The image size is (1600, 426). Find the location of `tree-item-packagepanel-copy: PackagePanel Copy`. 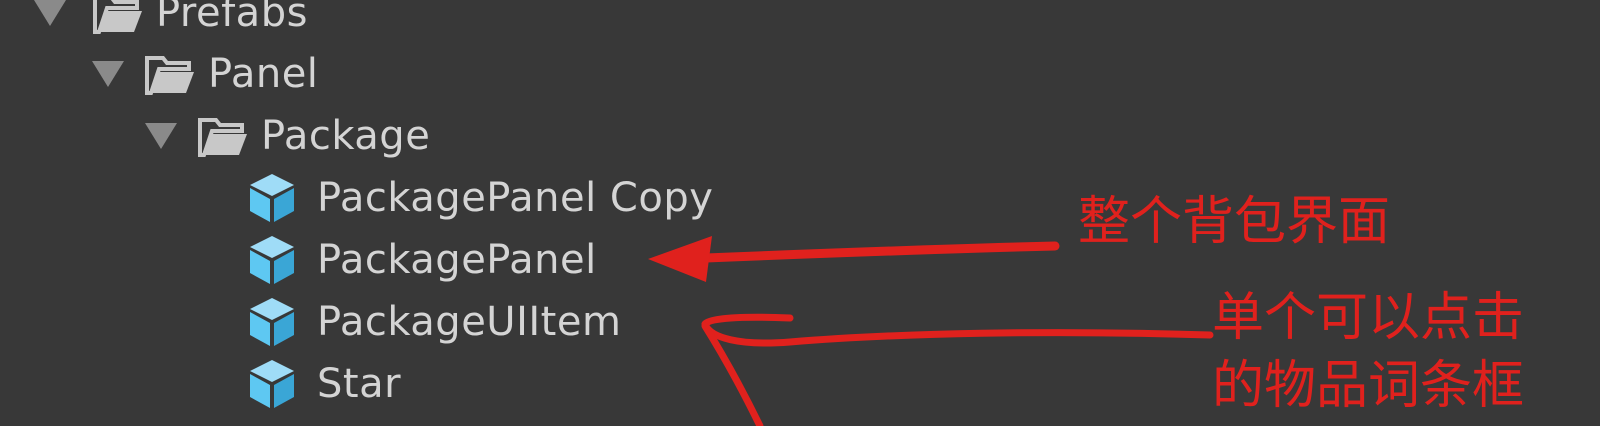

tree-item-packagepanel-copy: PackagePanel Copy is located at coordinates (480, 198).